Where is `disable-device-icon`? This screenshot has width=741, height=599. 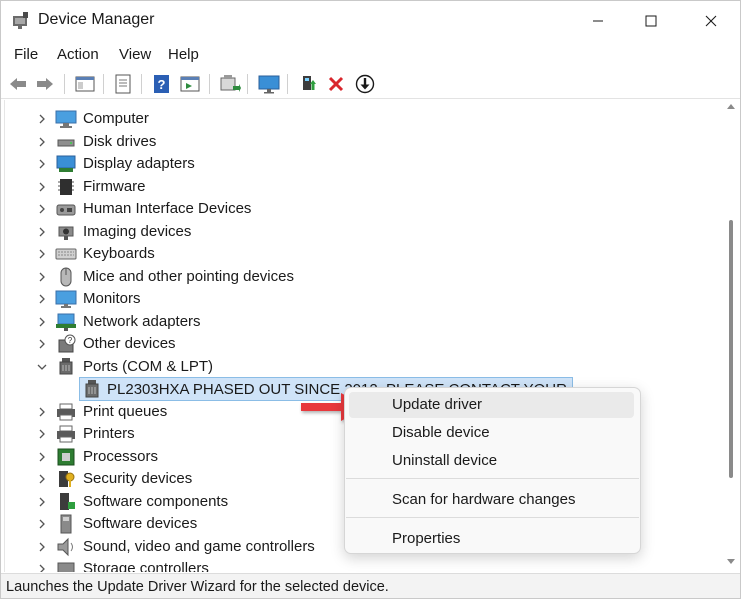
disable-device-icon is located at coordinates (365, 84).